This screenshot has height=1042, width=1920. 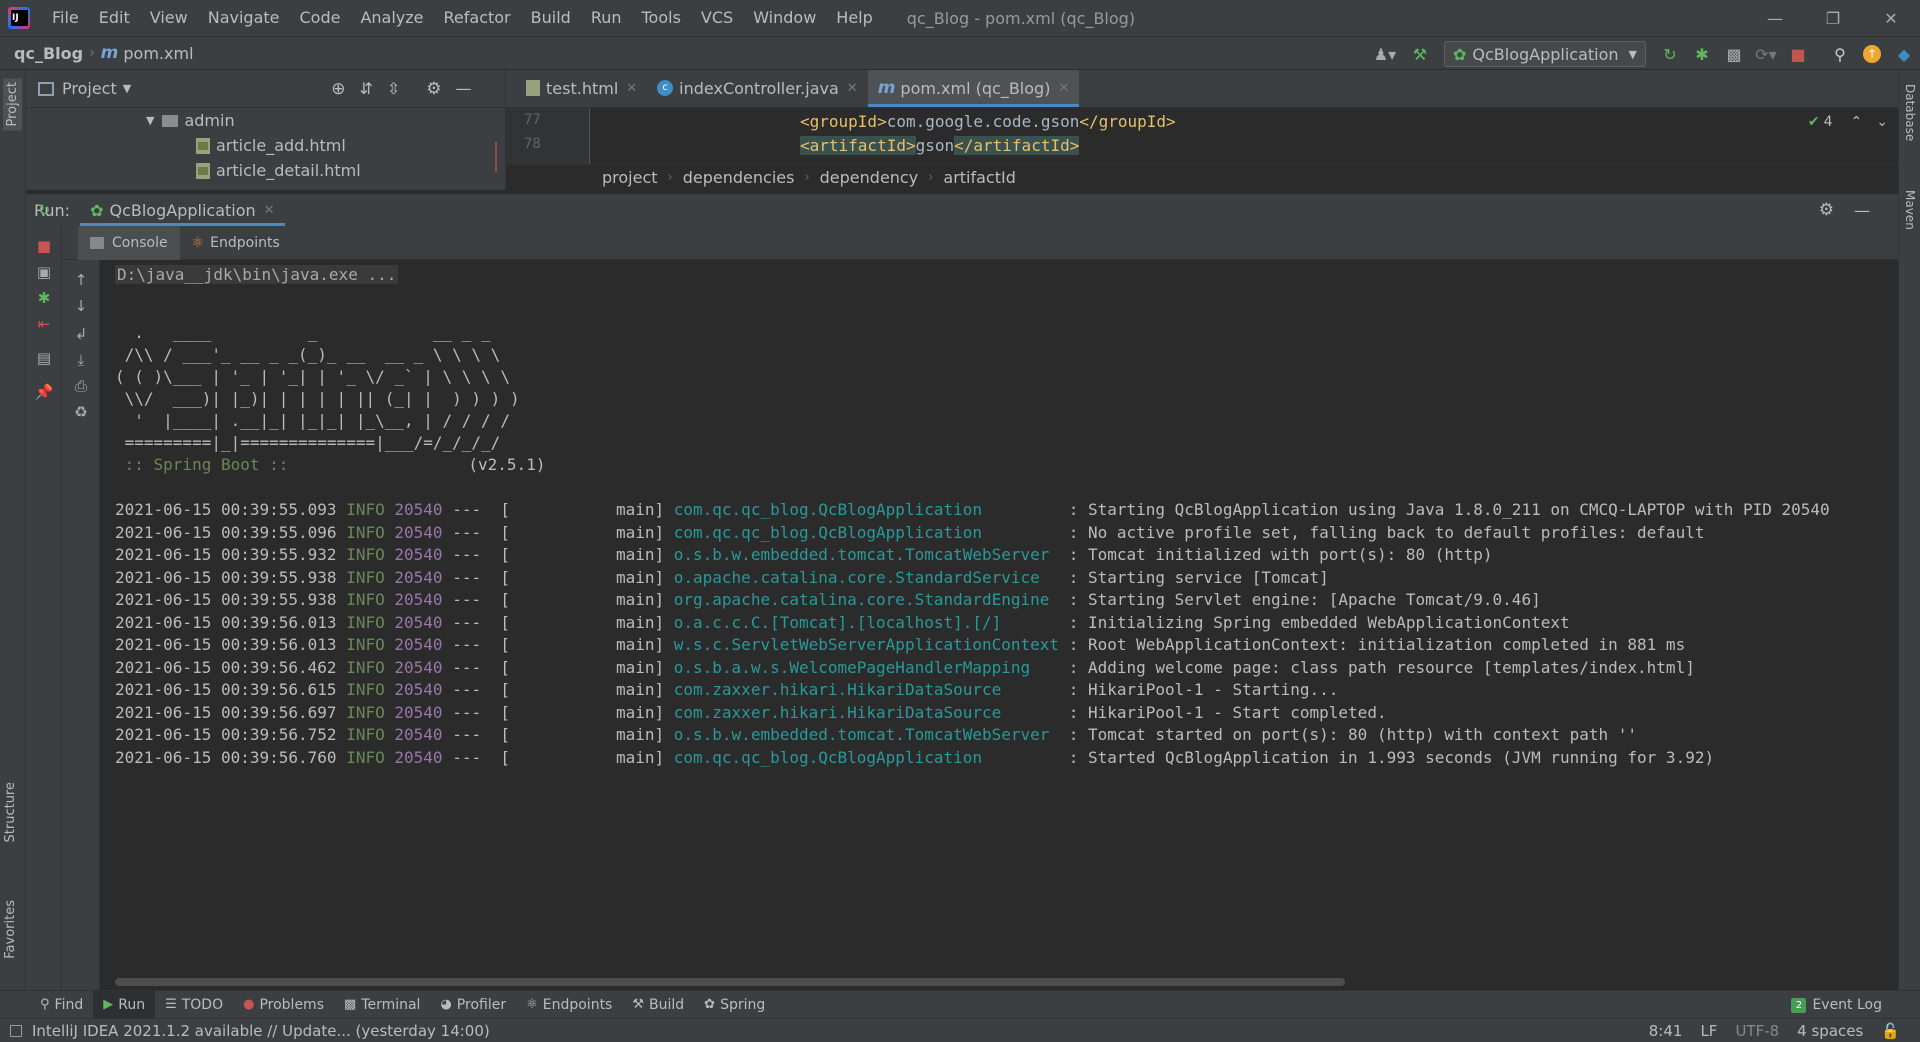 What do you see at coordinates (12, 104) in the screenshot?
I see `project-tool-tab: Project` at bounding box center [12, 104].